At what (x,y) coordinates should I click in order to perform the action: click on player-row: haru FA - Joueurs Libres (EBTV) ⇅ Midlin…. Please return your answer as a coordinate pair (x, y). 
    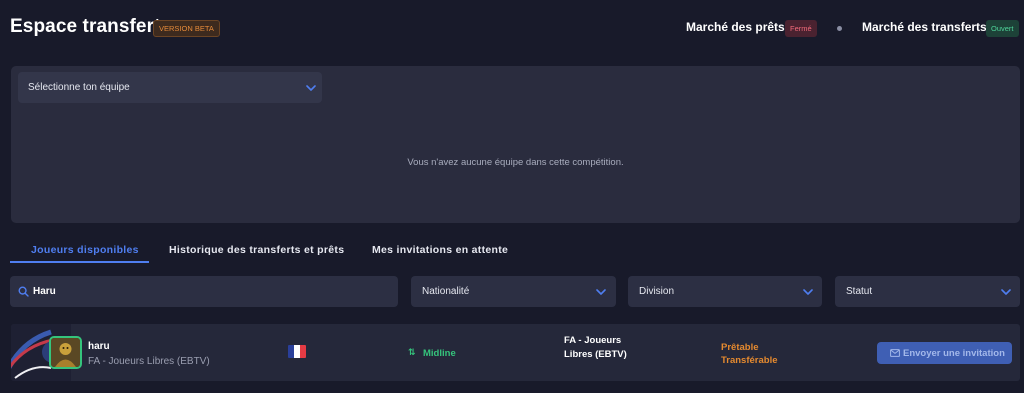
    Looking at the image, I should click on (515, 352).